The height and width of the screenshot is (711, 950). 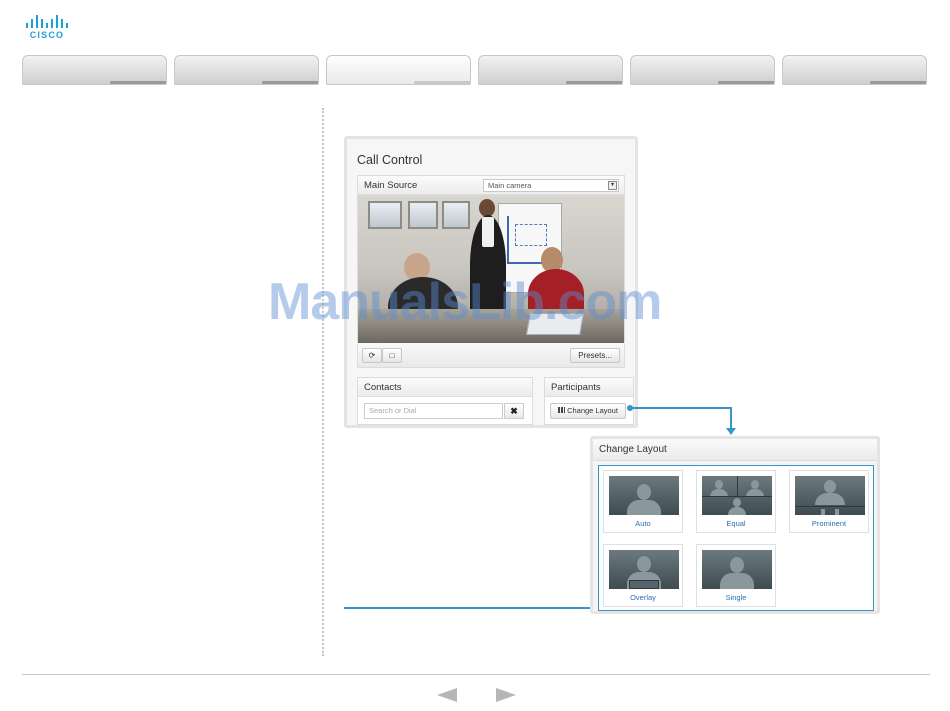 What do you see at coordinates (644, 495) in the screenshot?
I see `person-silhouette-icon` at bounding box center [644, 495].